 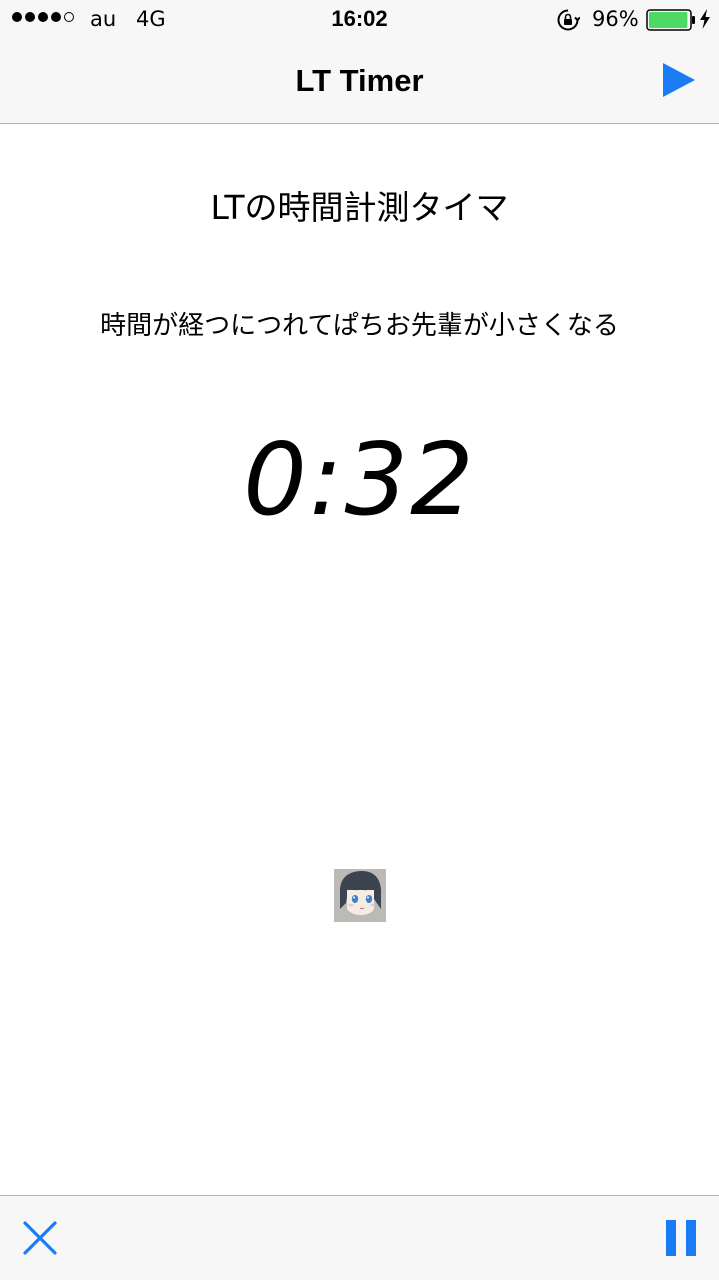 I want to click on pause-button, so click(x=681, y=1238).